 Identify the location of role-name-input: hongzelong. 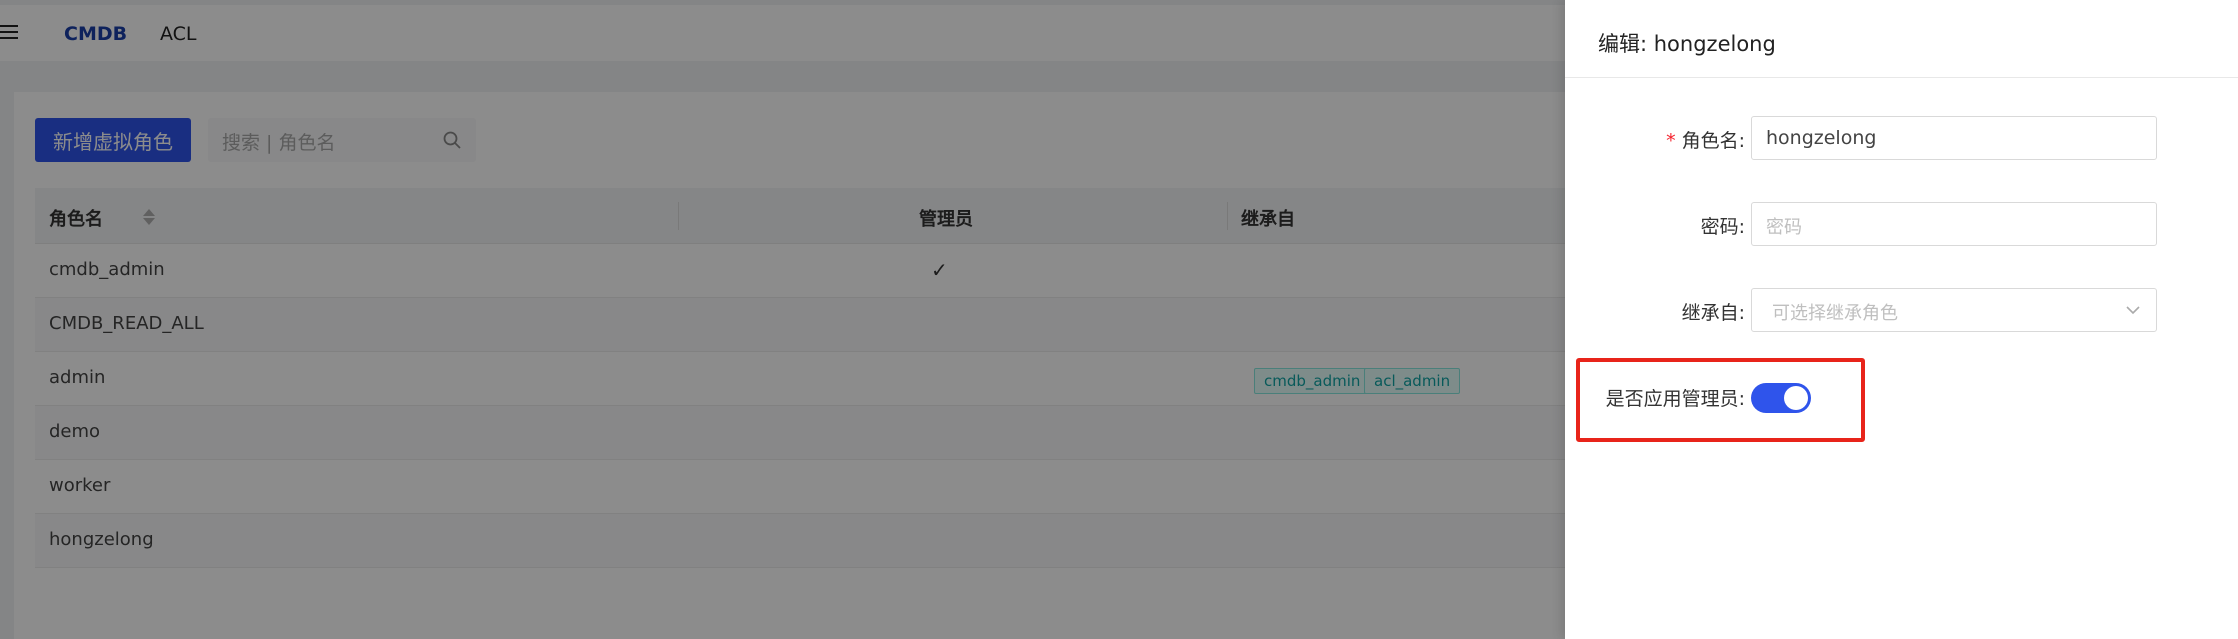
(1954, 138).